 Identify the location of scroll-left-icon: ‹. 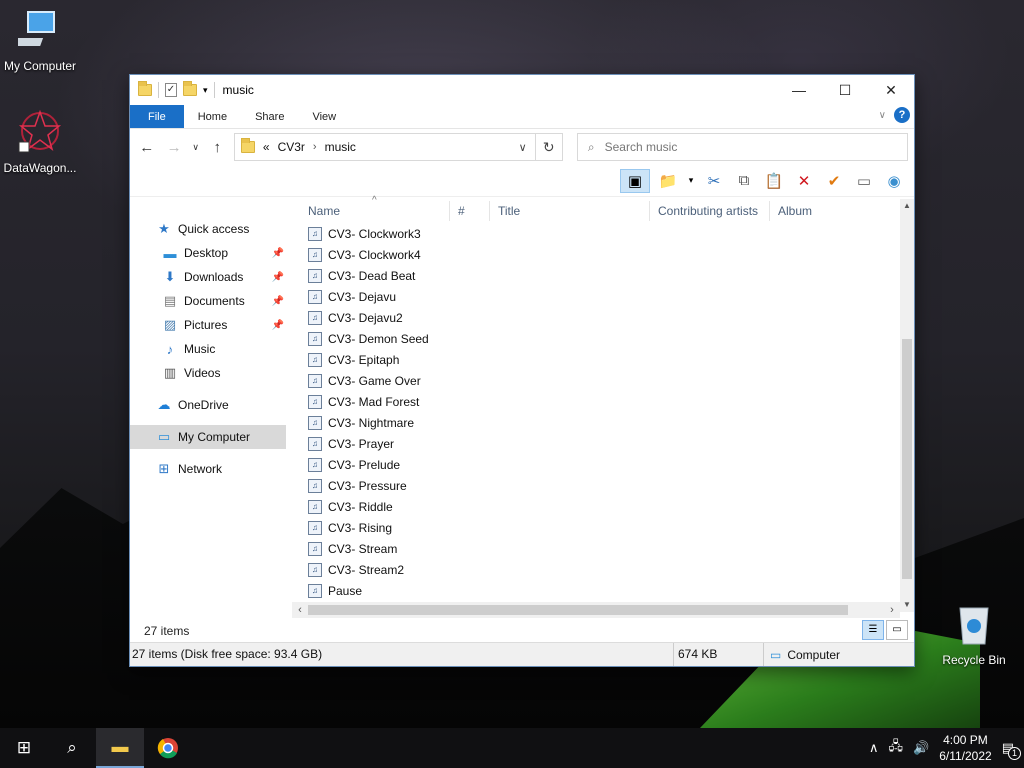
(300, 610).